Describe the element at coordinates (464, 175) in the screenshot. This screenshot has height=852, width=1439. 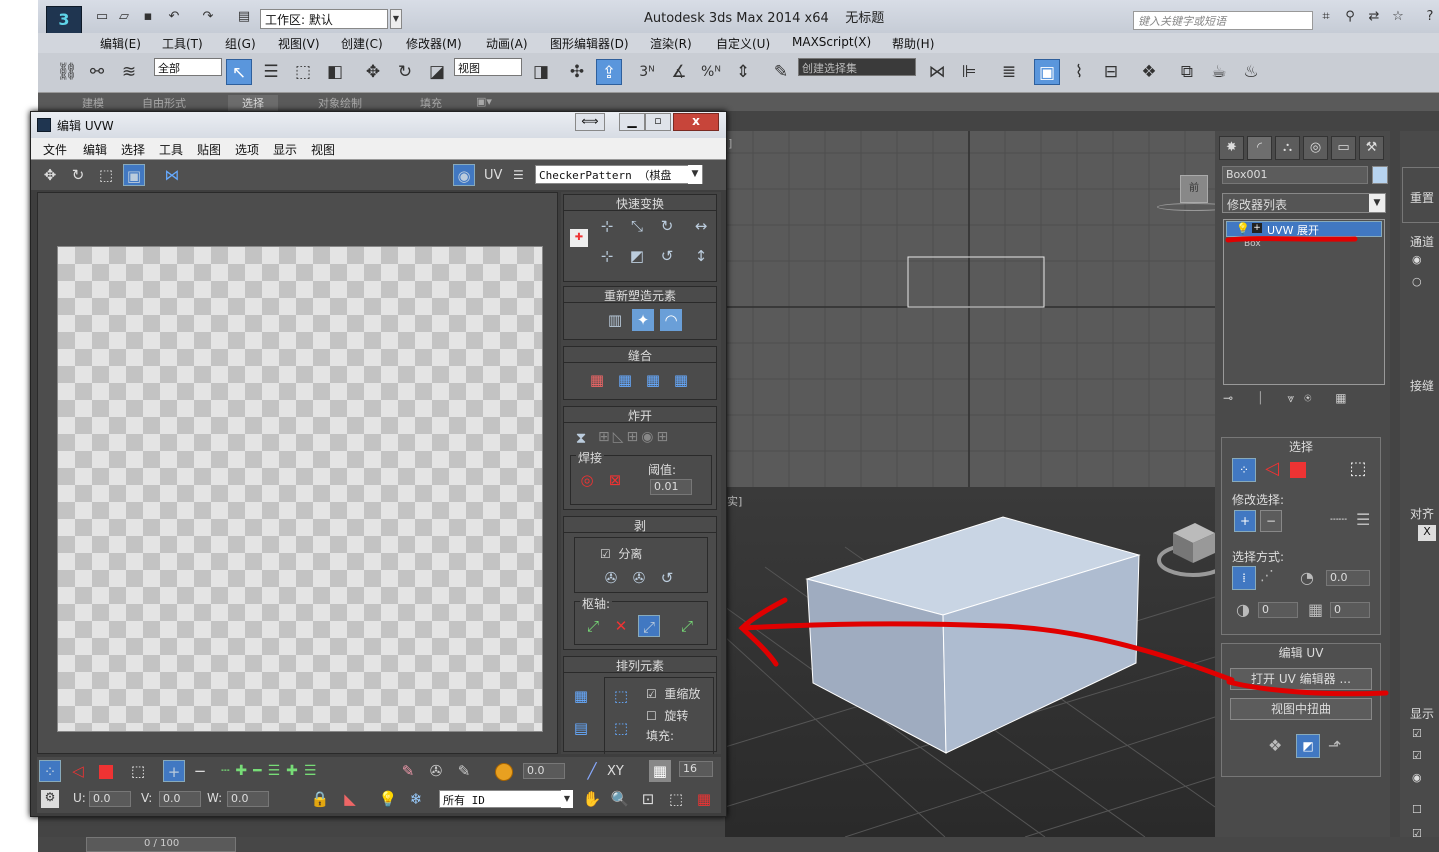
I see `show-map-icon: ◉` at that location.